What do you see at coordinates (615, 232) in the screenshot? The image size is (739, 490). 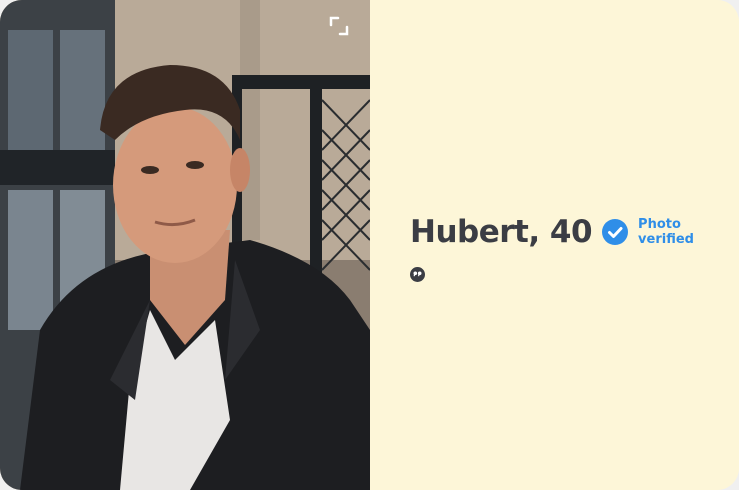 I see `verified-check-icon` at bounding box center [615, 232].